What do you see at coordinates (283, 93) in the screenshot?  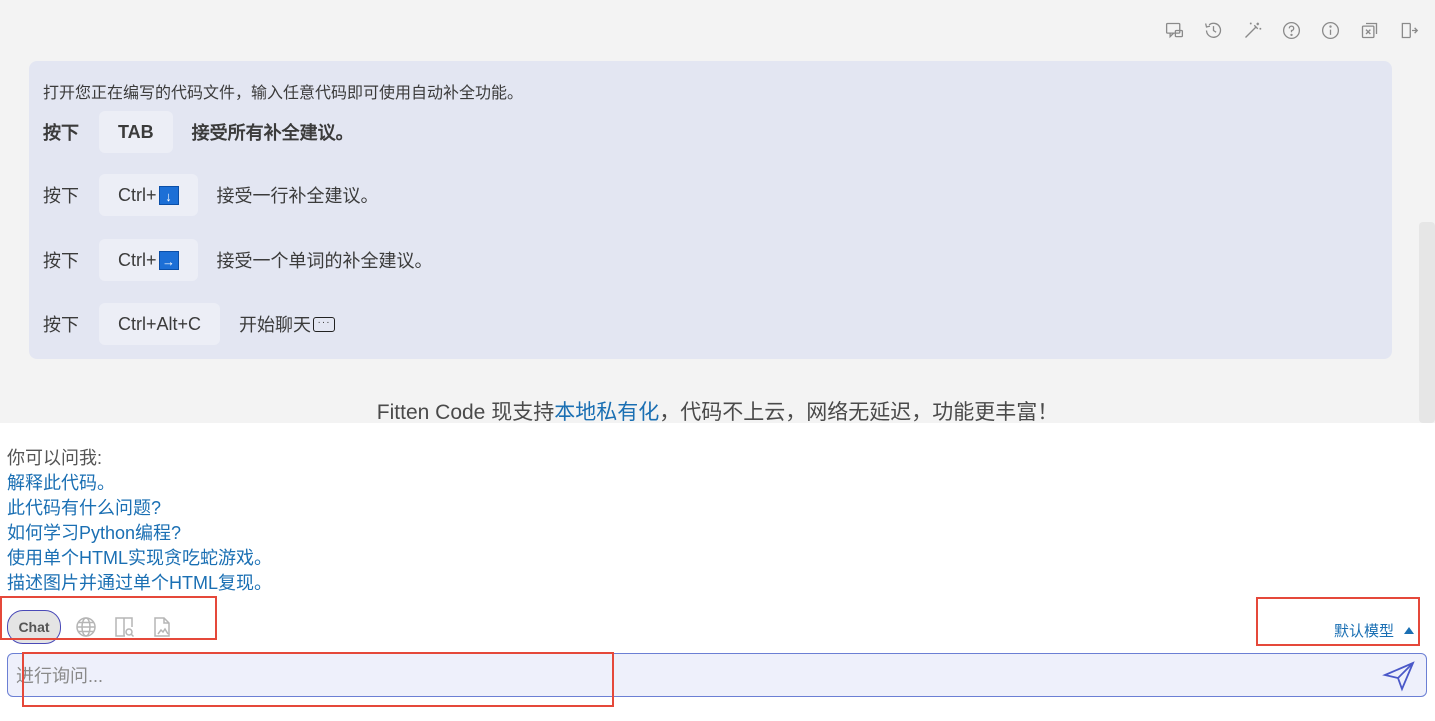 I see `card-intro: 打开您正在编写的代码文件，输入任意代码即可使用自动补全功能。` at bounding box center [283, 93].